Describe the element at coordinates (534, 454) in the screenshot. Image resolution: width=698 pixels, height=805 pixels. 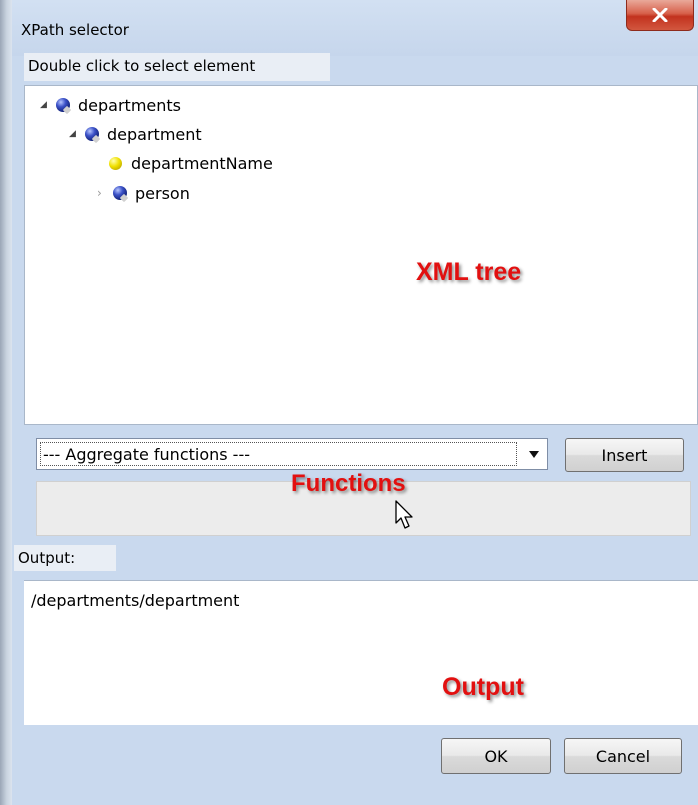
I see `chevron-down-icon` at that location.